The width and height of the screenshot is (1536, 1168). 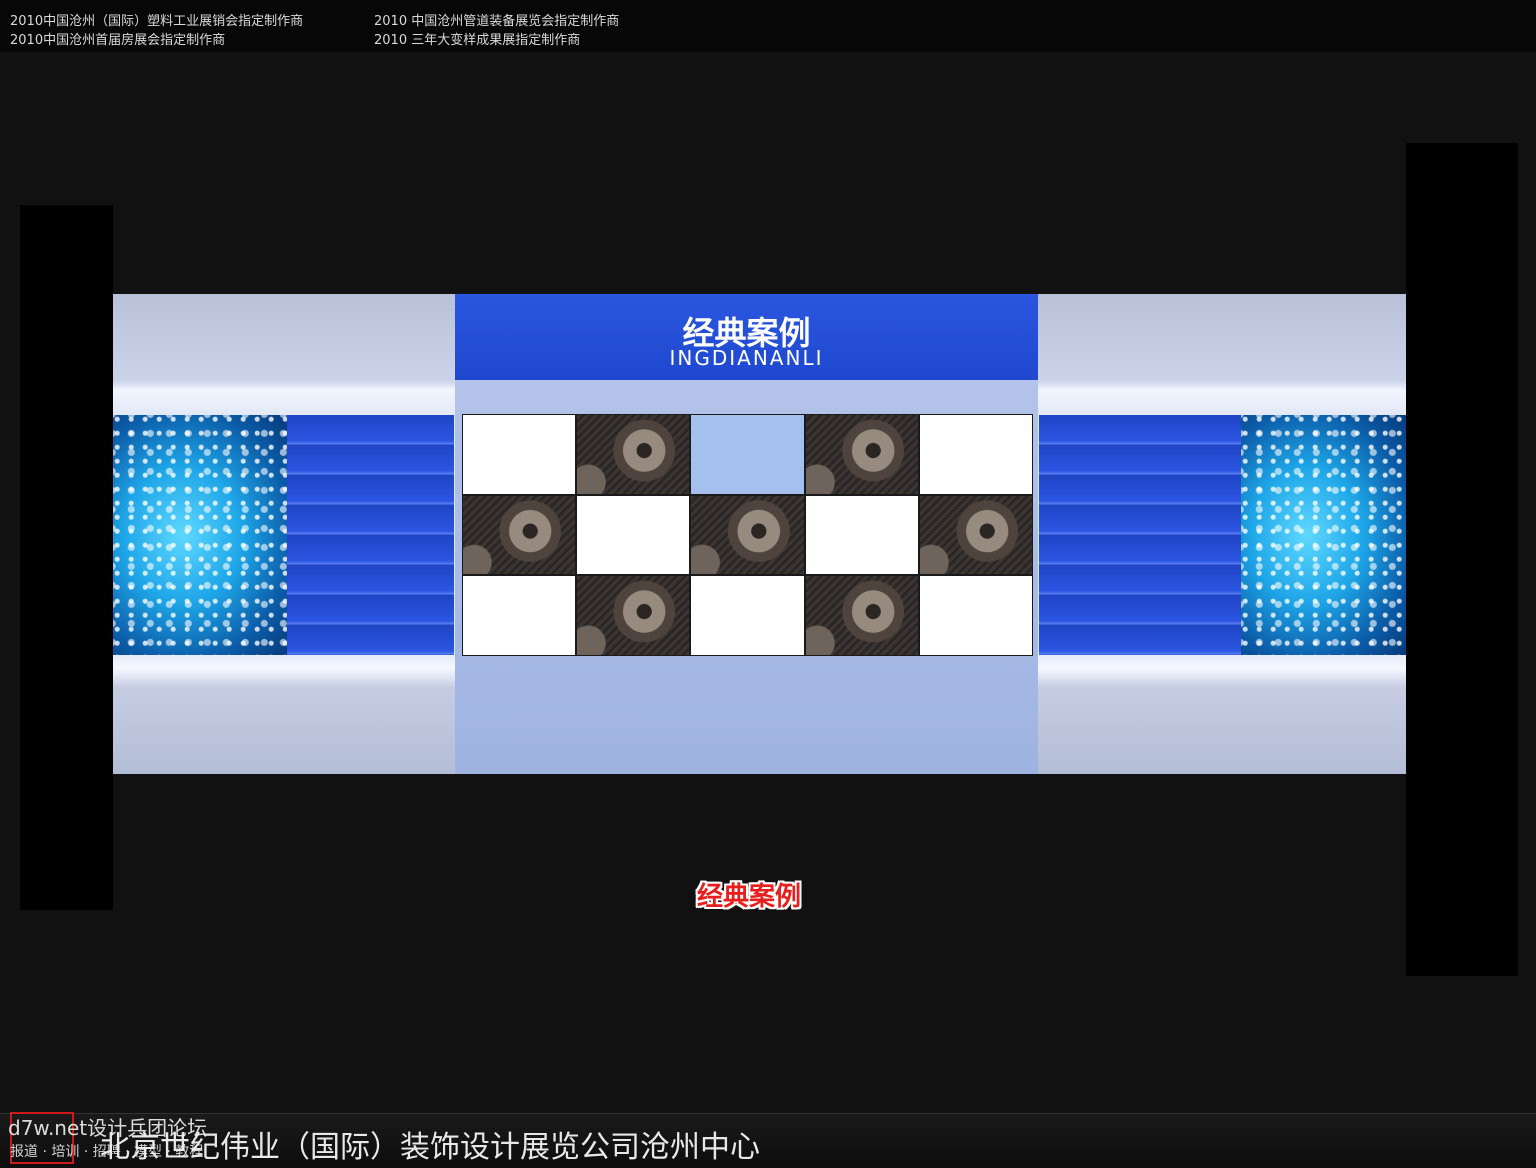 I want to click on right-water-gear-image, so click(x=1323, y=535).